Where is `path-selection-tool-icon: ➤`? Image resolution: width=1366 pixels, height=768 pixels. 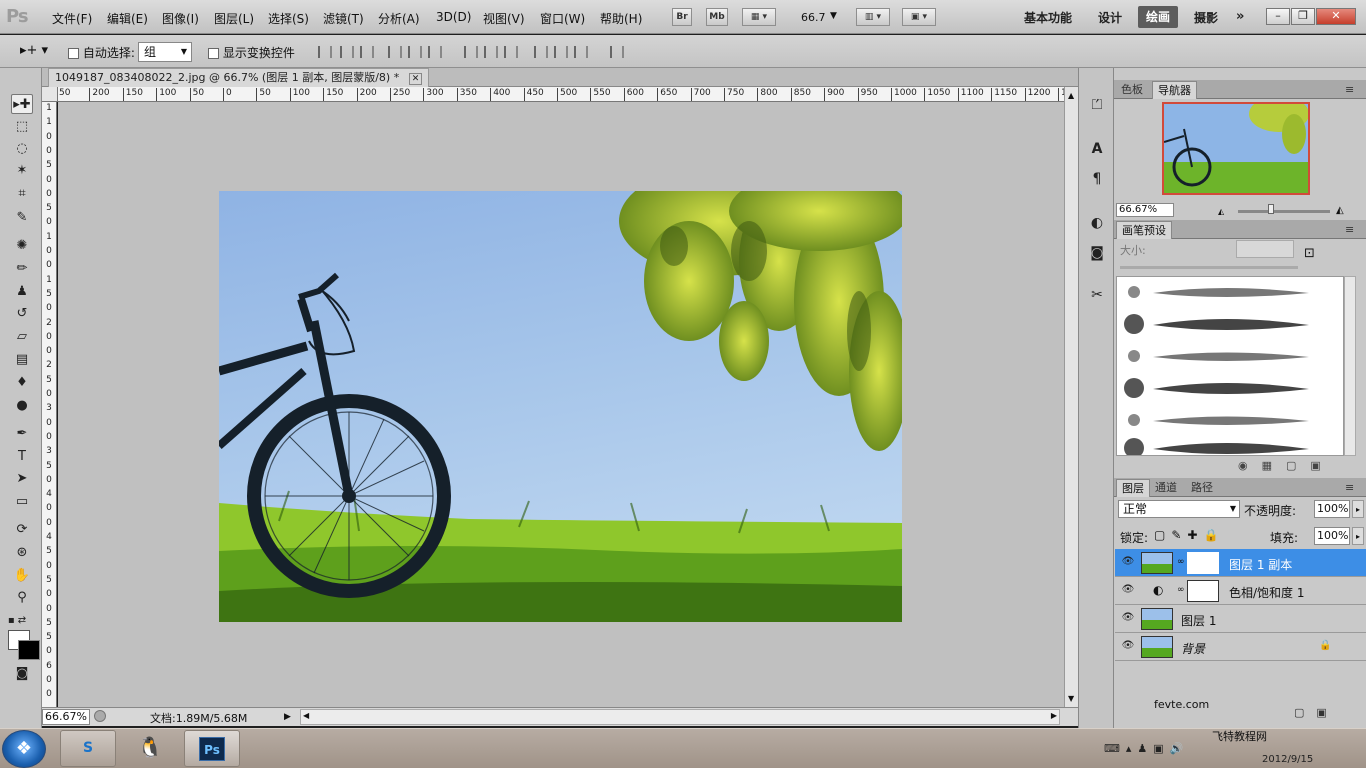
path-selection-tool-icon: ➤ is located at coordinates (22, 479).